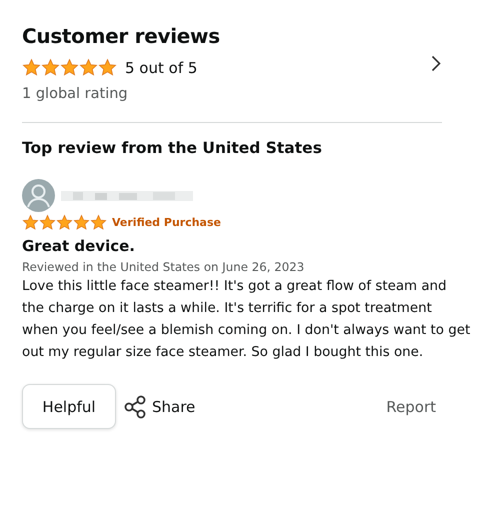  I want to click on review-title: Great device., so click(79, 246).